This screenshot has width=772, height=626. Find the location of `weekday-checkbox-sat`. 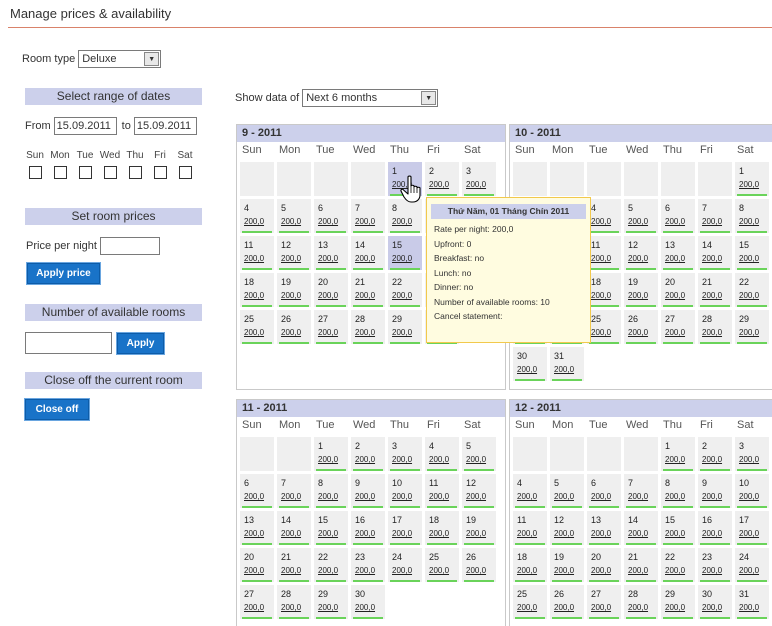

weekday-checkbox-sat is located at coordinates (185, 172).